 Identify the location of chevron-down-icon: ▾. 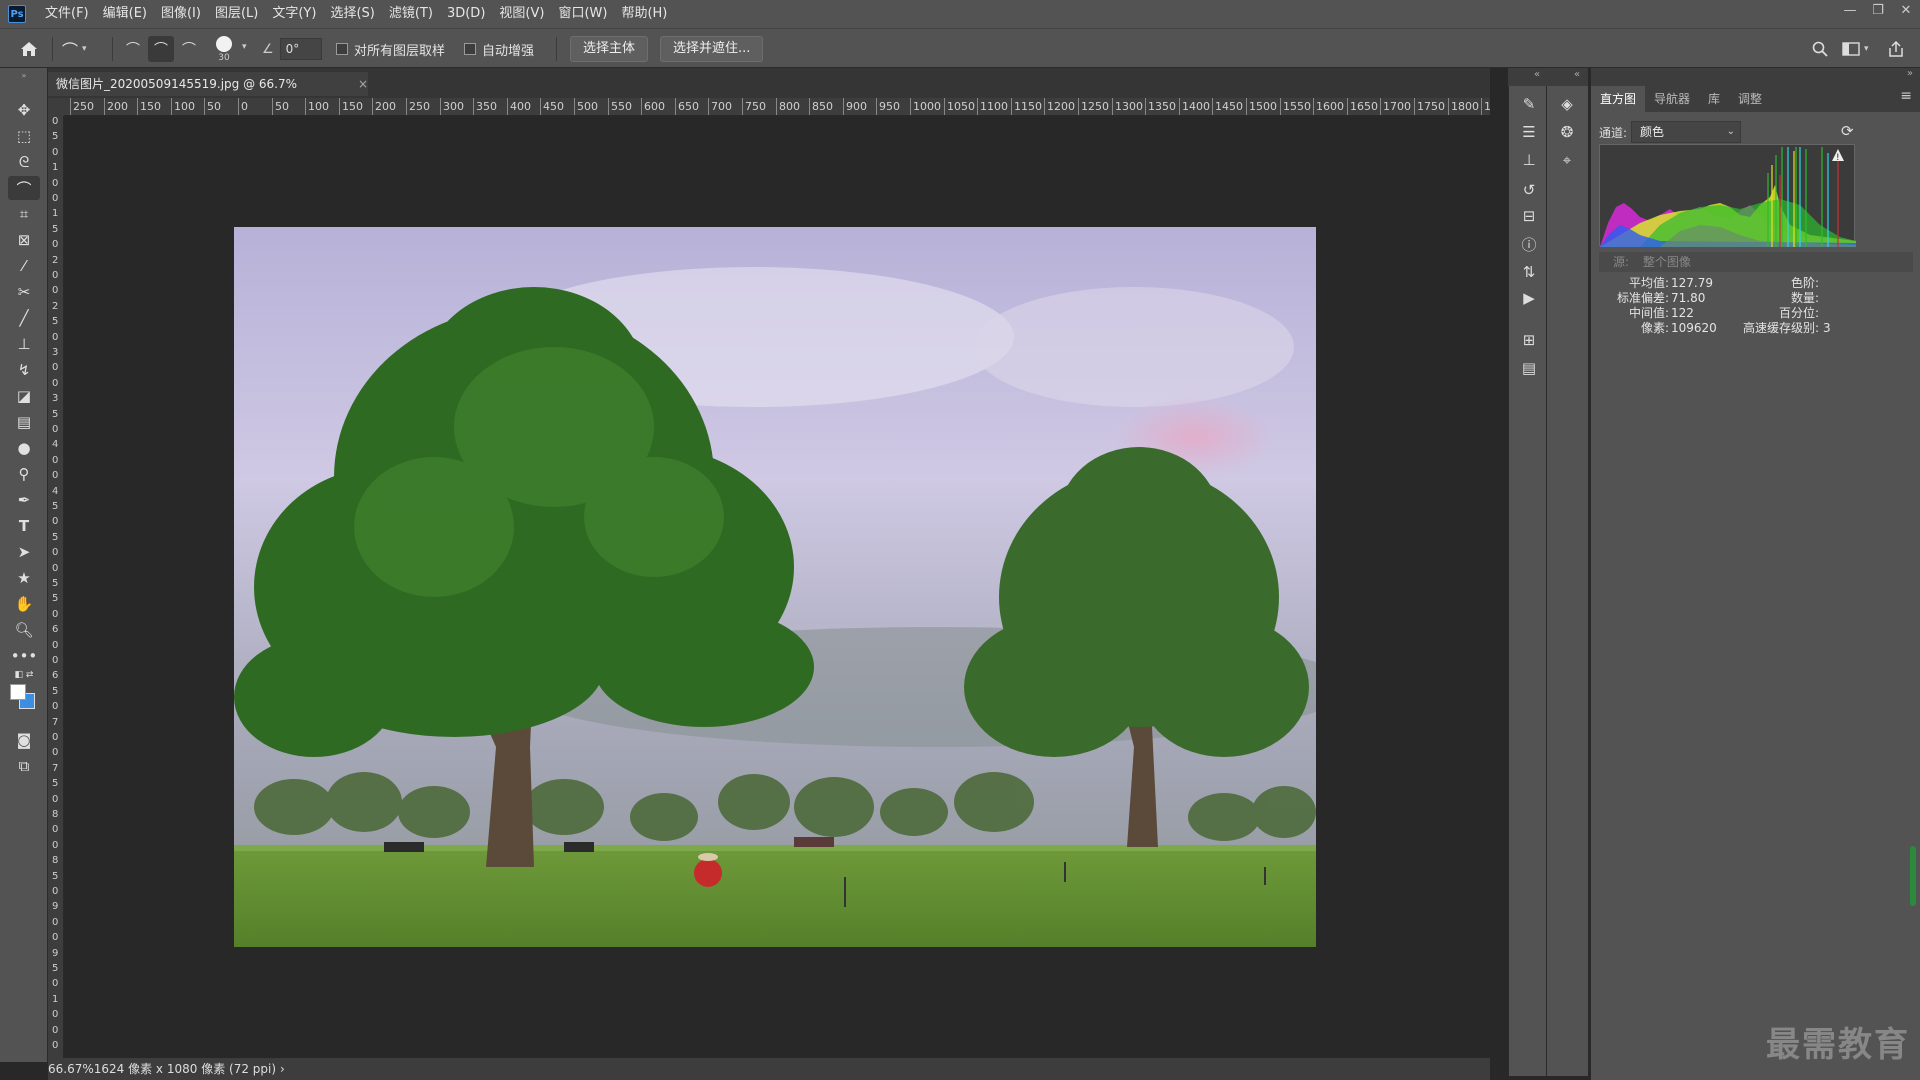
(244, 47).